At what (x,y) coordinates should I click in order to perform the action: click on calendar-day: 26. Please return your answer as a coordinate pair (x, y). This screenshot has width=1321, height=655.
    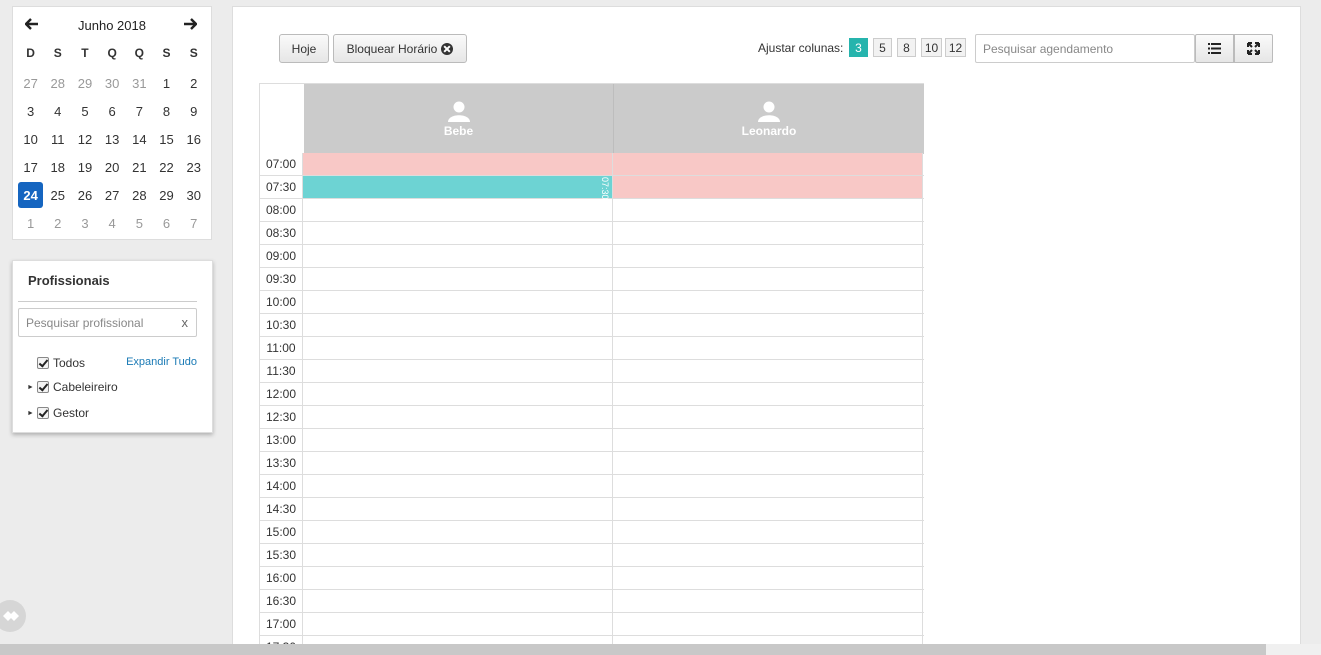
    Looking at the image, I should click on (84, 195).